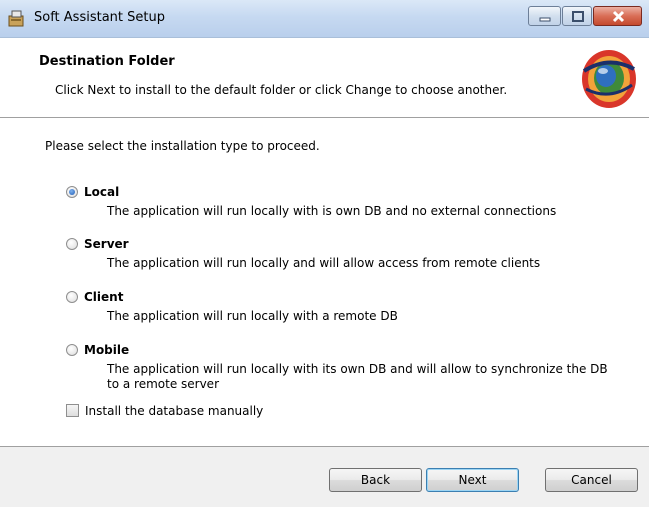 This screenshot has height=507, width=649. What do you see at coordinates (174, 411) in the screenshot?
I see `manual-db-label: Install the database manually` at bounding box center [174, 411].